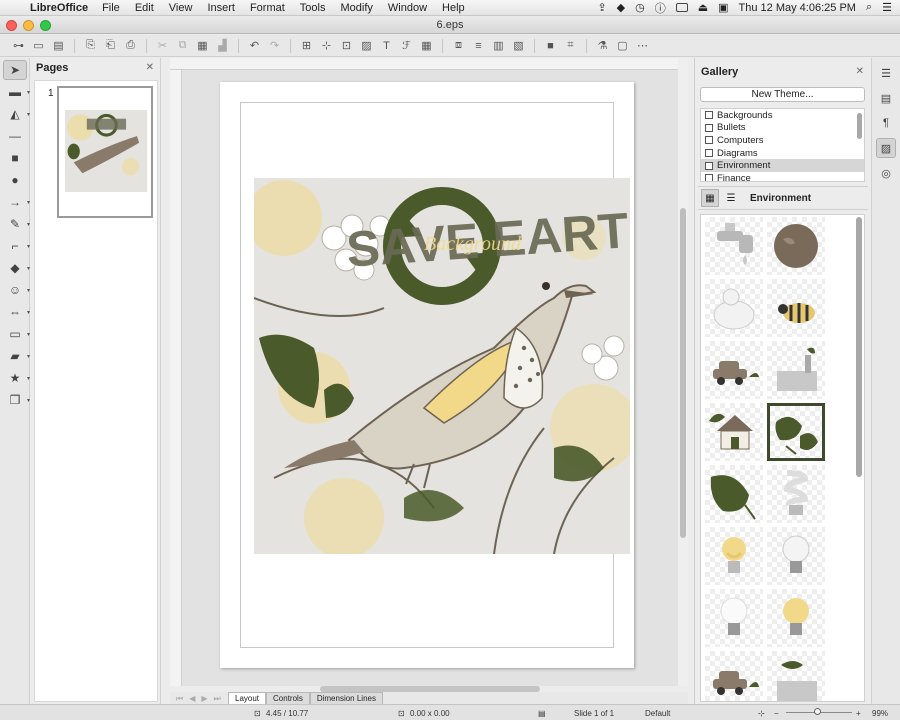  What do you see at coordinates (776, 713) in the screenshot?
I see `zoom-out-icon: −` at bounding box center [776, 713].